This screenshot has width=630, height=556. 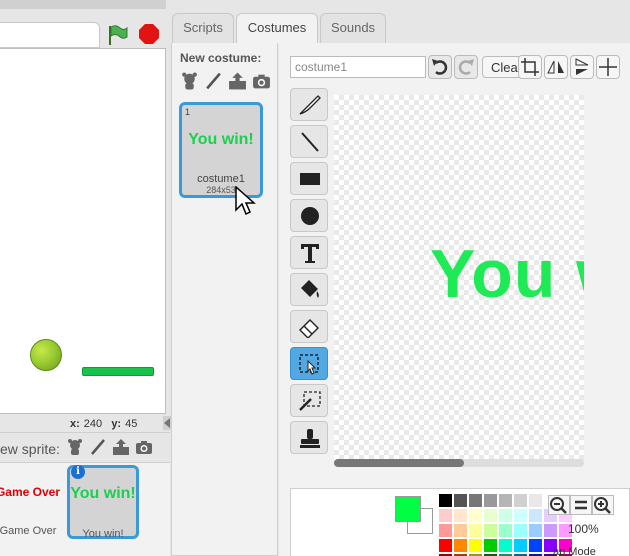 I want to click on select-icon, so click(x=309, y=364).